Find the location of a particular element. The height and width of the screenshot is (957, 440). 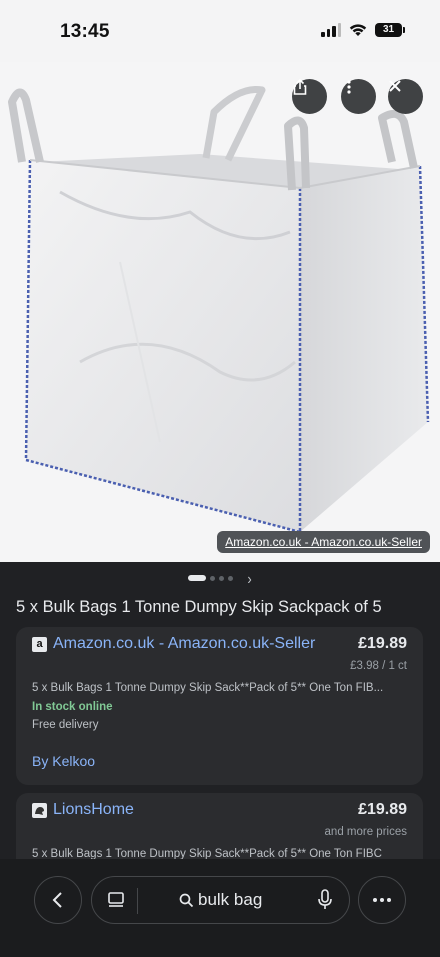

lens-crop-icon is located at coordinates (116, 900).